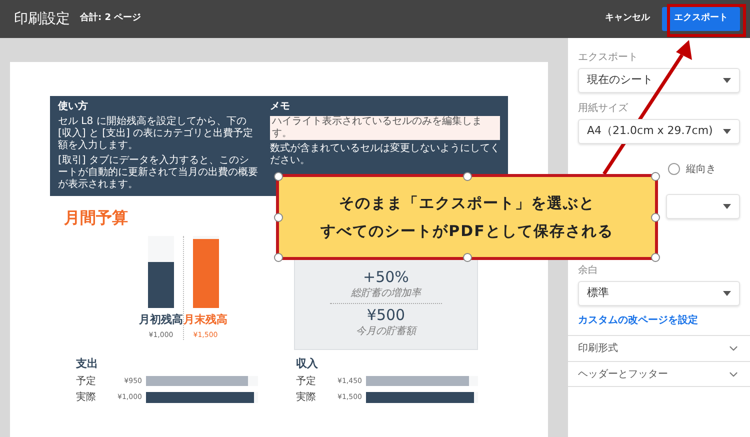 Image resolution: width=750 pixels, height=437 pixels. Describe the element at coordinates (385, 155) in the screenshot. I see `memo-text: 数式が含まれているセルは変更しないようにしてください。` at that location.